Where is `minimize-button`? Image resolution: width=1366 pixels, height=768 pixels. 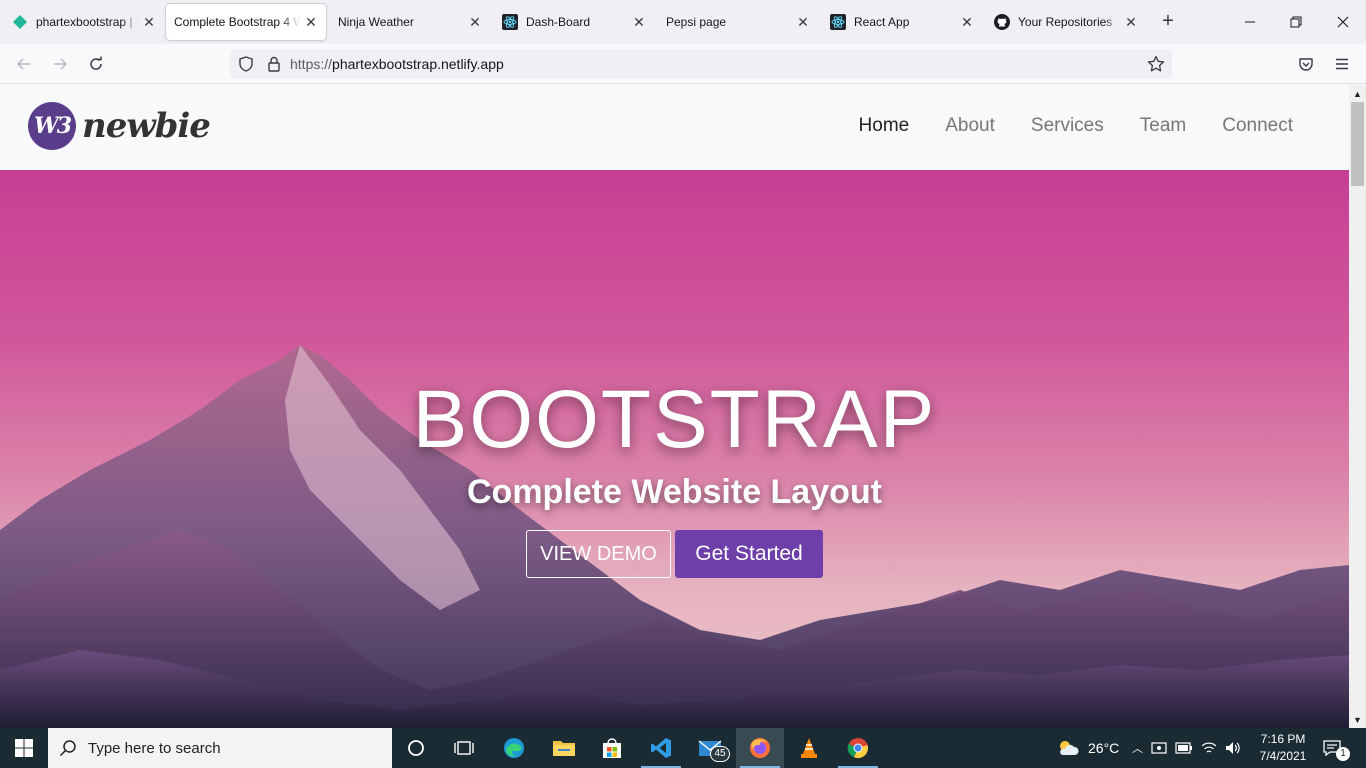
minimize-button is located at coordinates (1250, 22).